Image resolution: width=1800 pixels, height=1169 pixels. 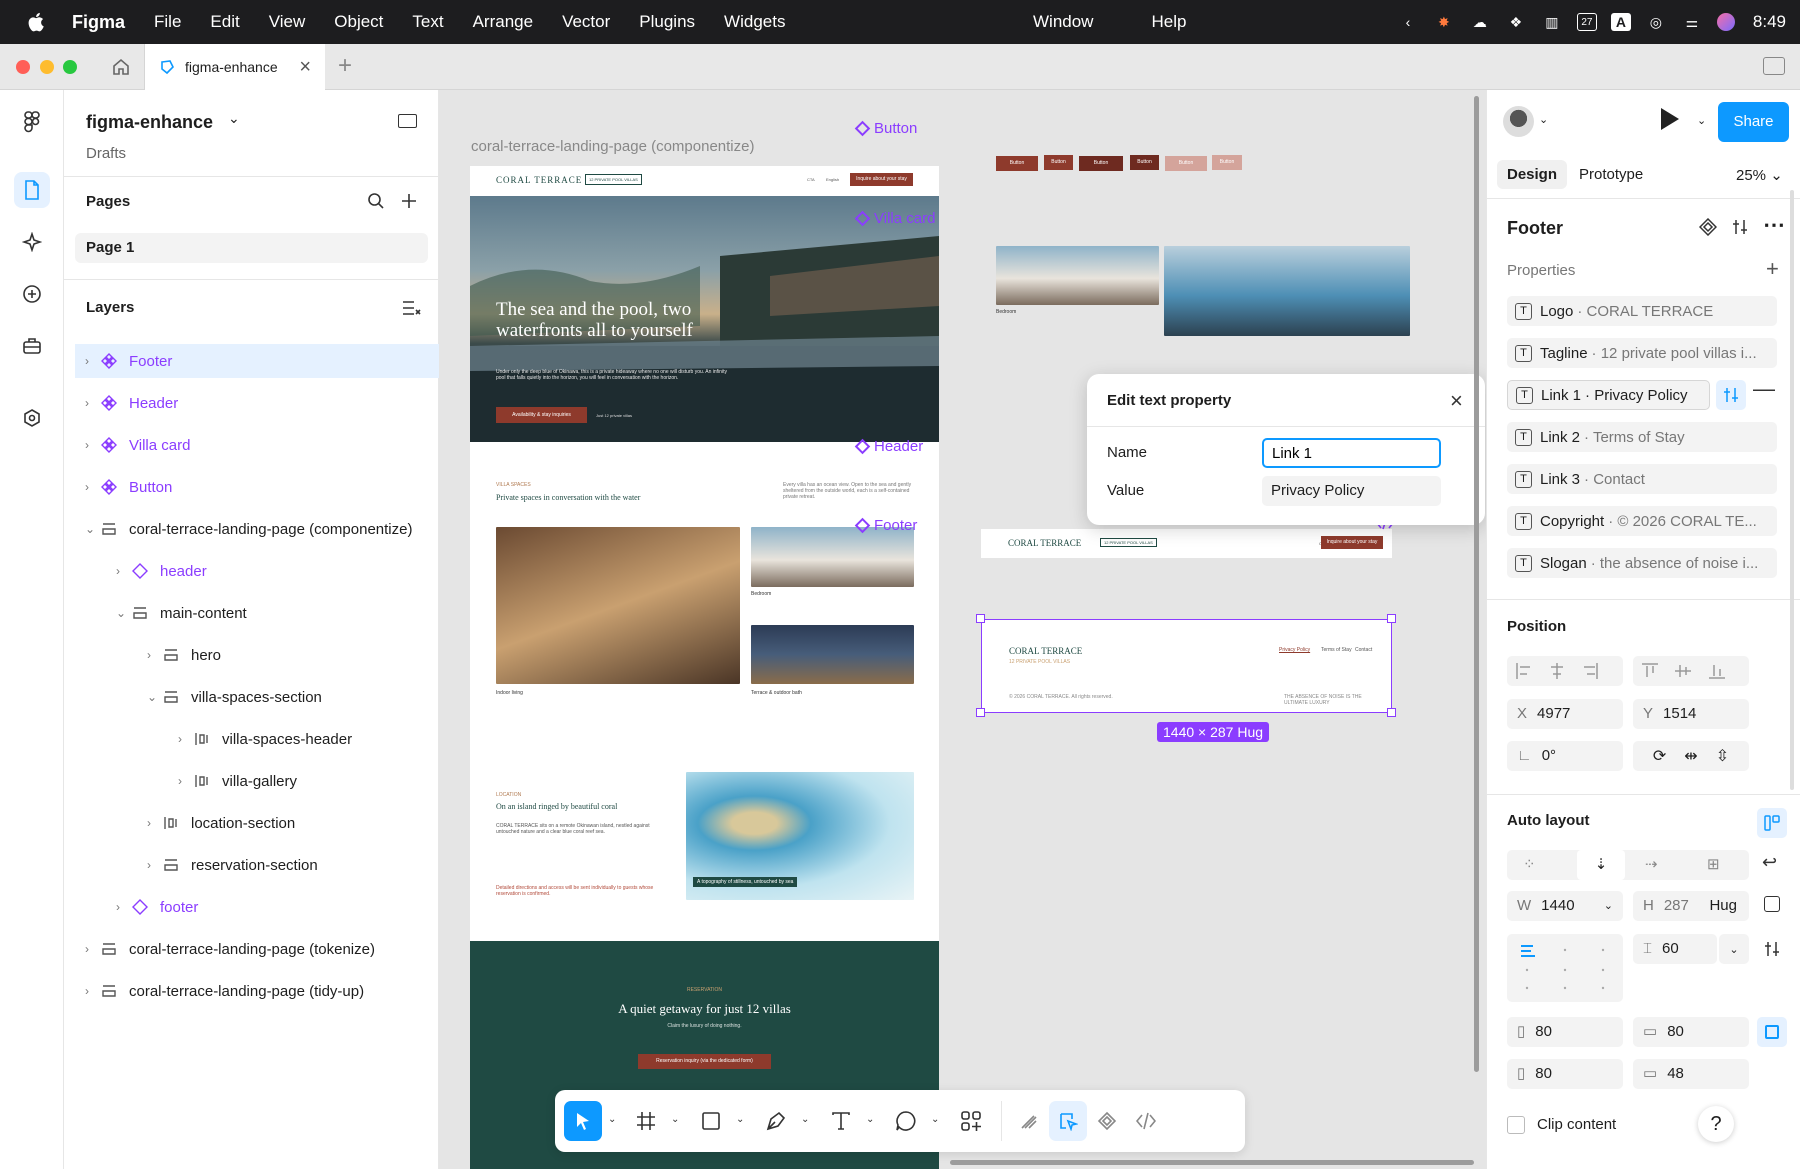 What do you see at coordinates (1692, 22) in the screenshot?
I see `control-center-icon: ⚌` at bounding box center [1692, 22].